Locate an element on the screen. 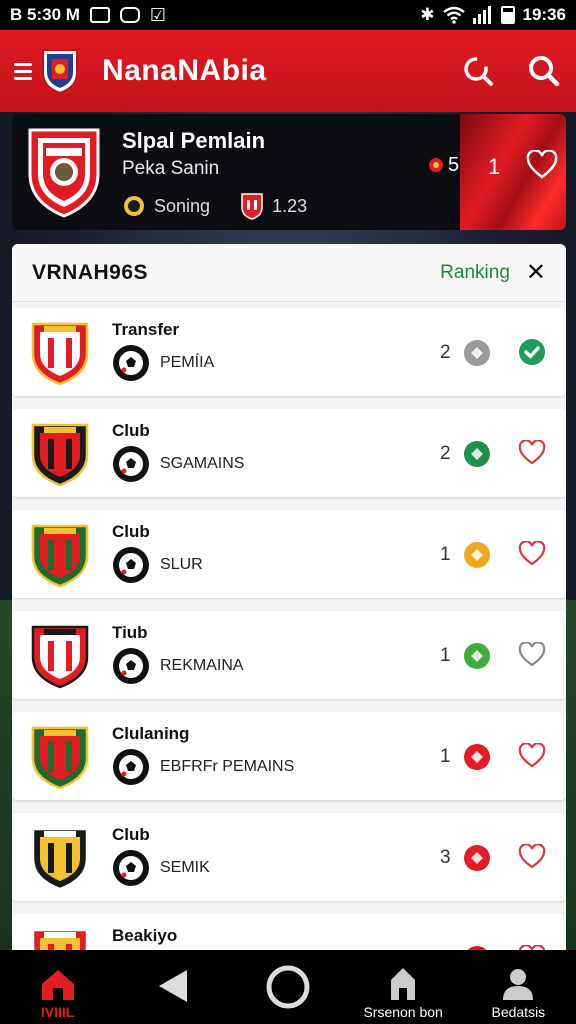 The height and width of the screenshot is (1024, 576). list-item: Clulaning EBFRFr PEMAINS 1 is located at coordinates (289, 756).